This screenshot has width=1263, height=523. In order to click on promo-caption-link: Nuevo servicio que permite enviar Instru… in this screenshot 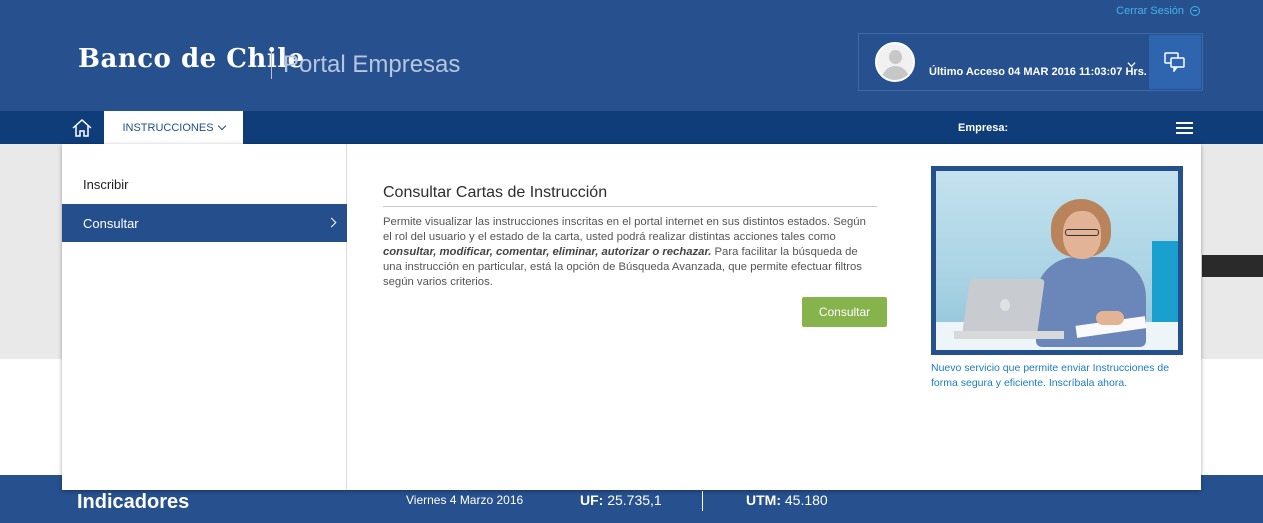, I will do `click(1062, 376)`.